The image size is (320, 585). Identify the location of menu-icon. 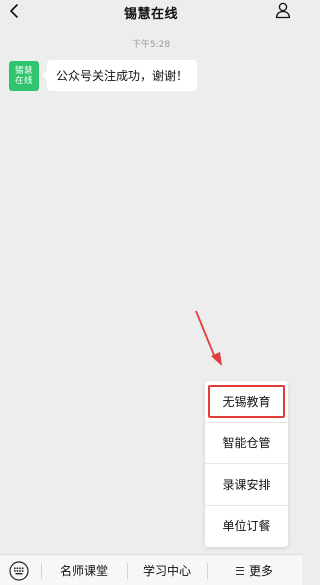
(239, 570).